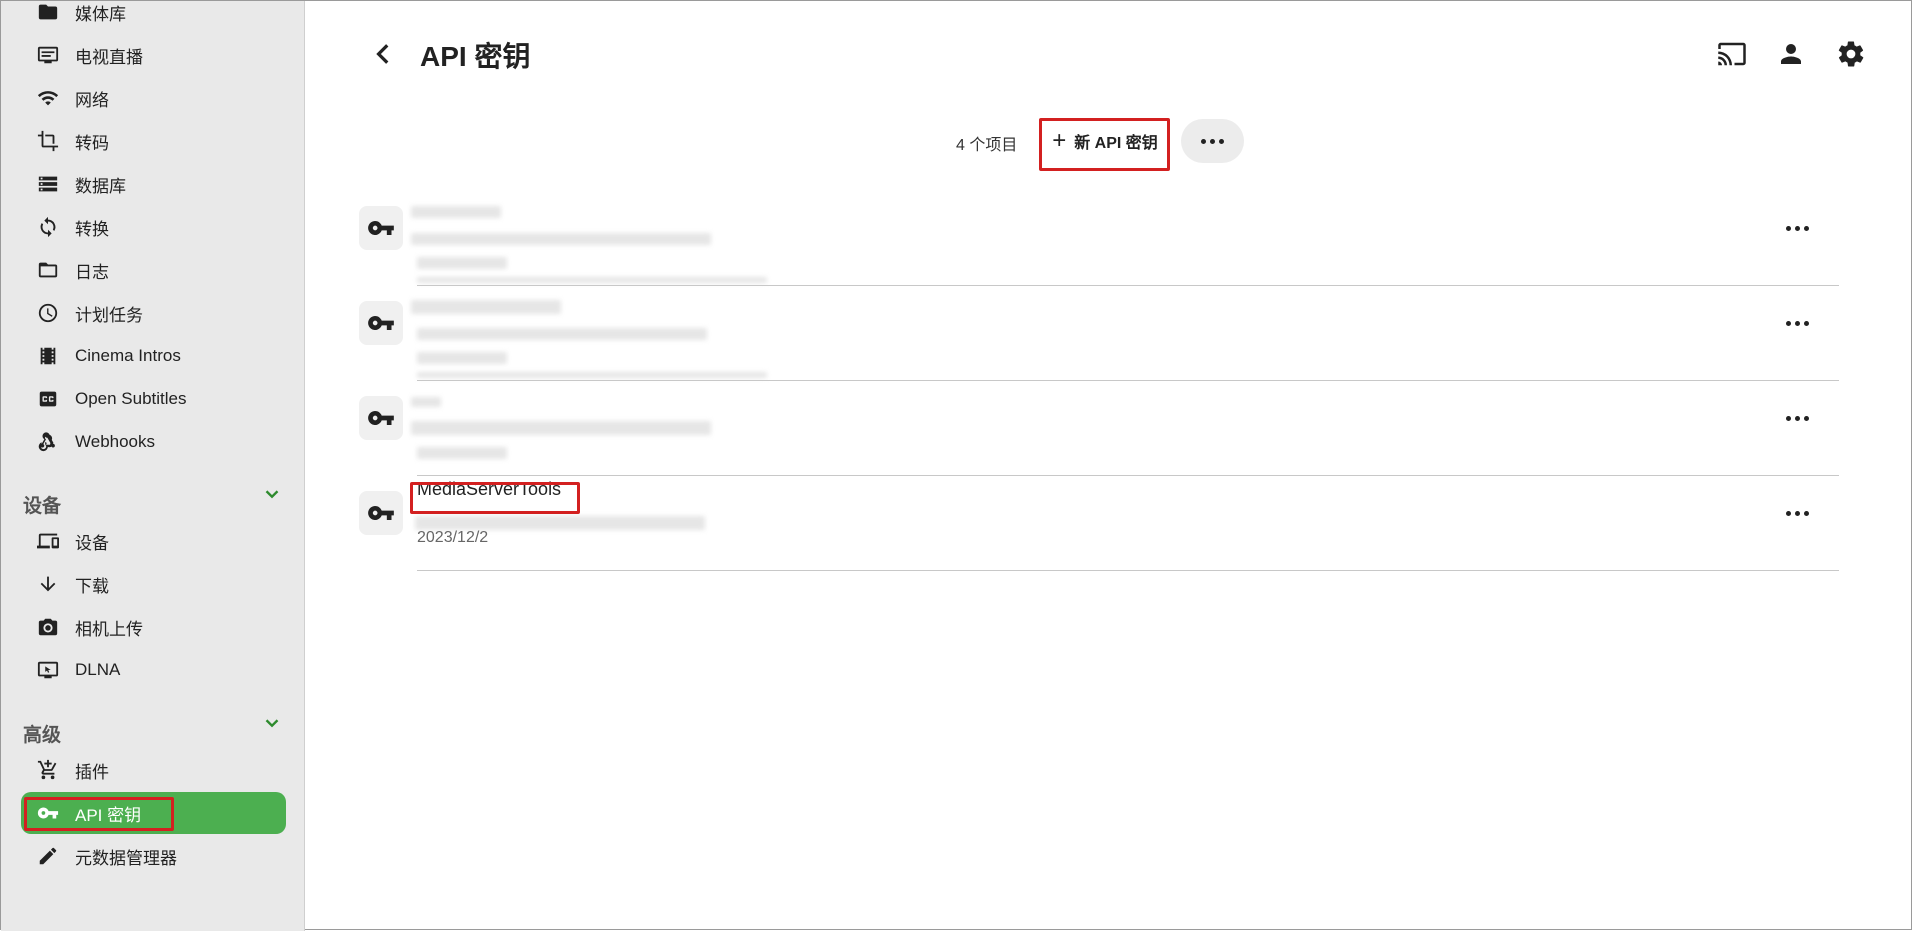  I want to click on sidebar-item-camera-upload: 相机上传, so click(153, 627).